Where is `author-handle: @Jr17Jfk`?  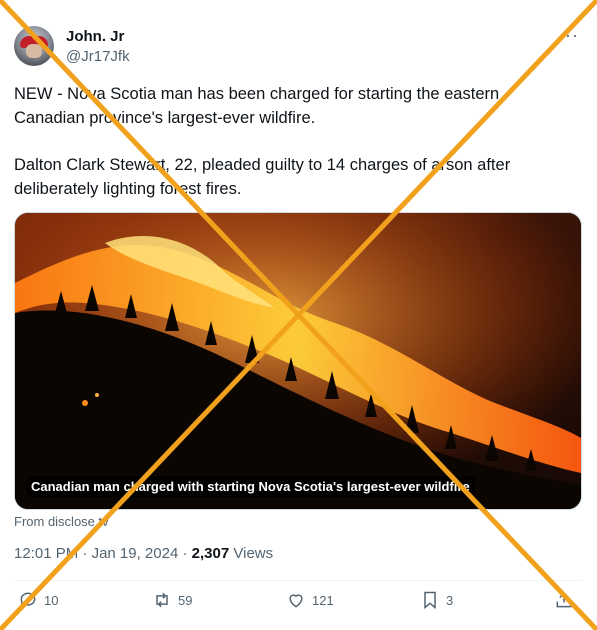
author-handle: @Jr17Jfk is located at coordinates (98, 56).